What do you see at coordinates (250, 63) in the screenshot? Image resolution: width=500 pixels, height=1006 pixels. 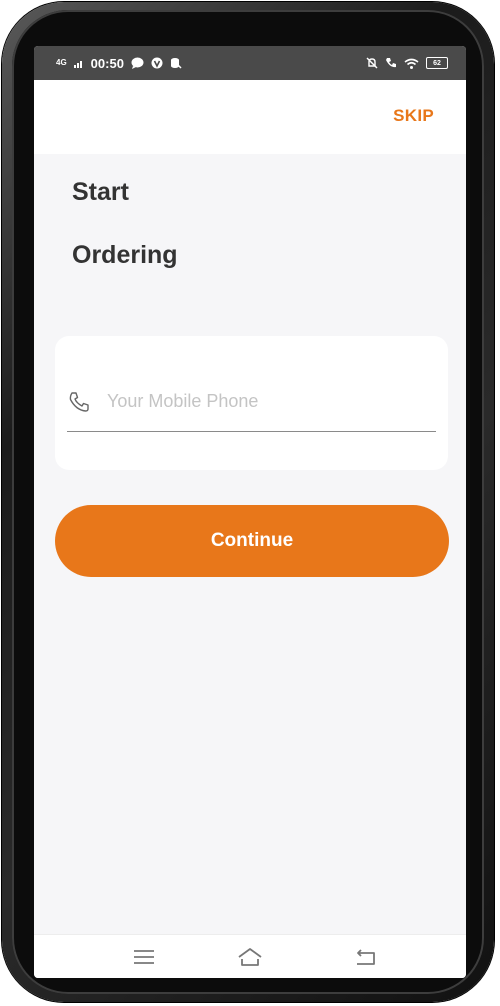 I see `status-bar: 4G 00:50 62` at bounding box center [250, 63].